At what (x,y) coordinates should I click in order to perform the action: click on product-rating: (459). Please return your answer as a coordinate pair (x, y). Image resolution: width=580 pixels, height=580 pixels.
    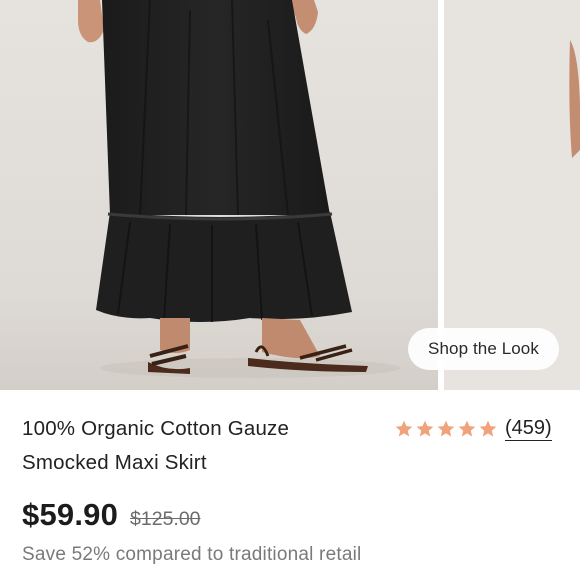
    Looking at the image, I should click on (473, 429).